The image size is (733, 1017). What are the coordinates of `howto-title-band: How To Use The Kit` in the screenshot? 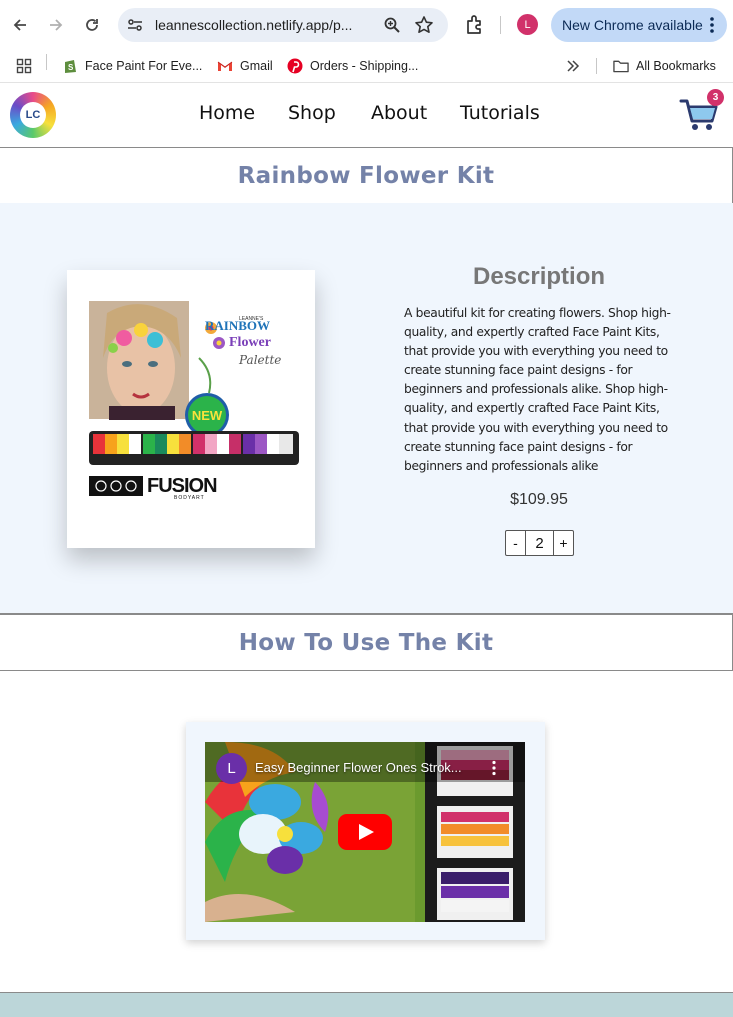 It's located at (366, 642).